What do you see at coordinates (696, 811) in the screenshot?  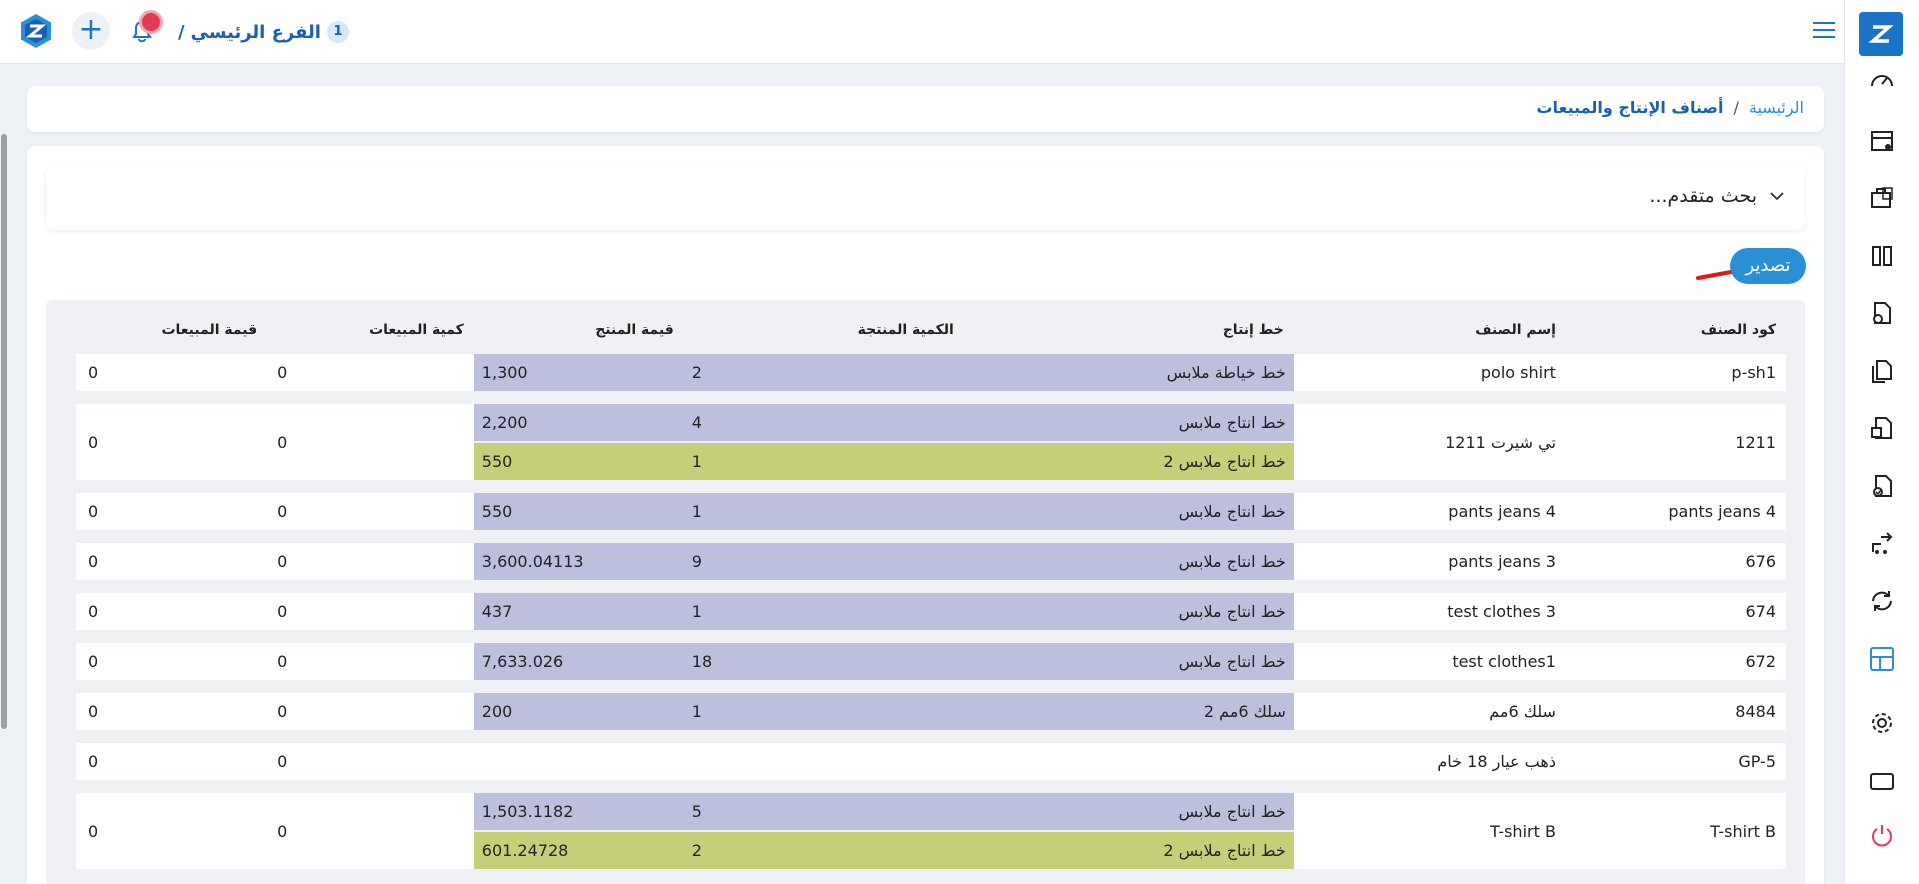 I see `line-qty: 5` at bounding box center [696, 811].